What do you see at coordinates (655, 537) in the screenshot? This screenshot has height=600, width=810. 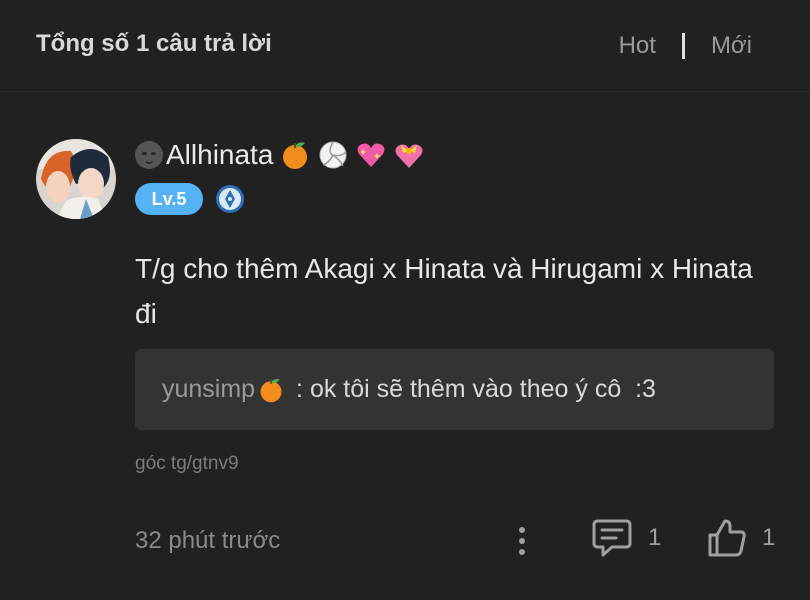 I see `comment-count: 1` at bounding box center [655, 537].